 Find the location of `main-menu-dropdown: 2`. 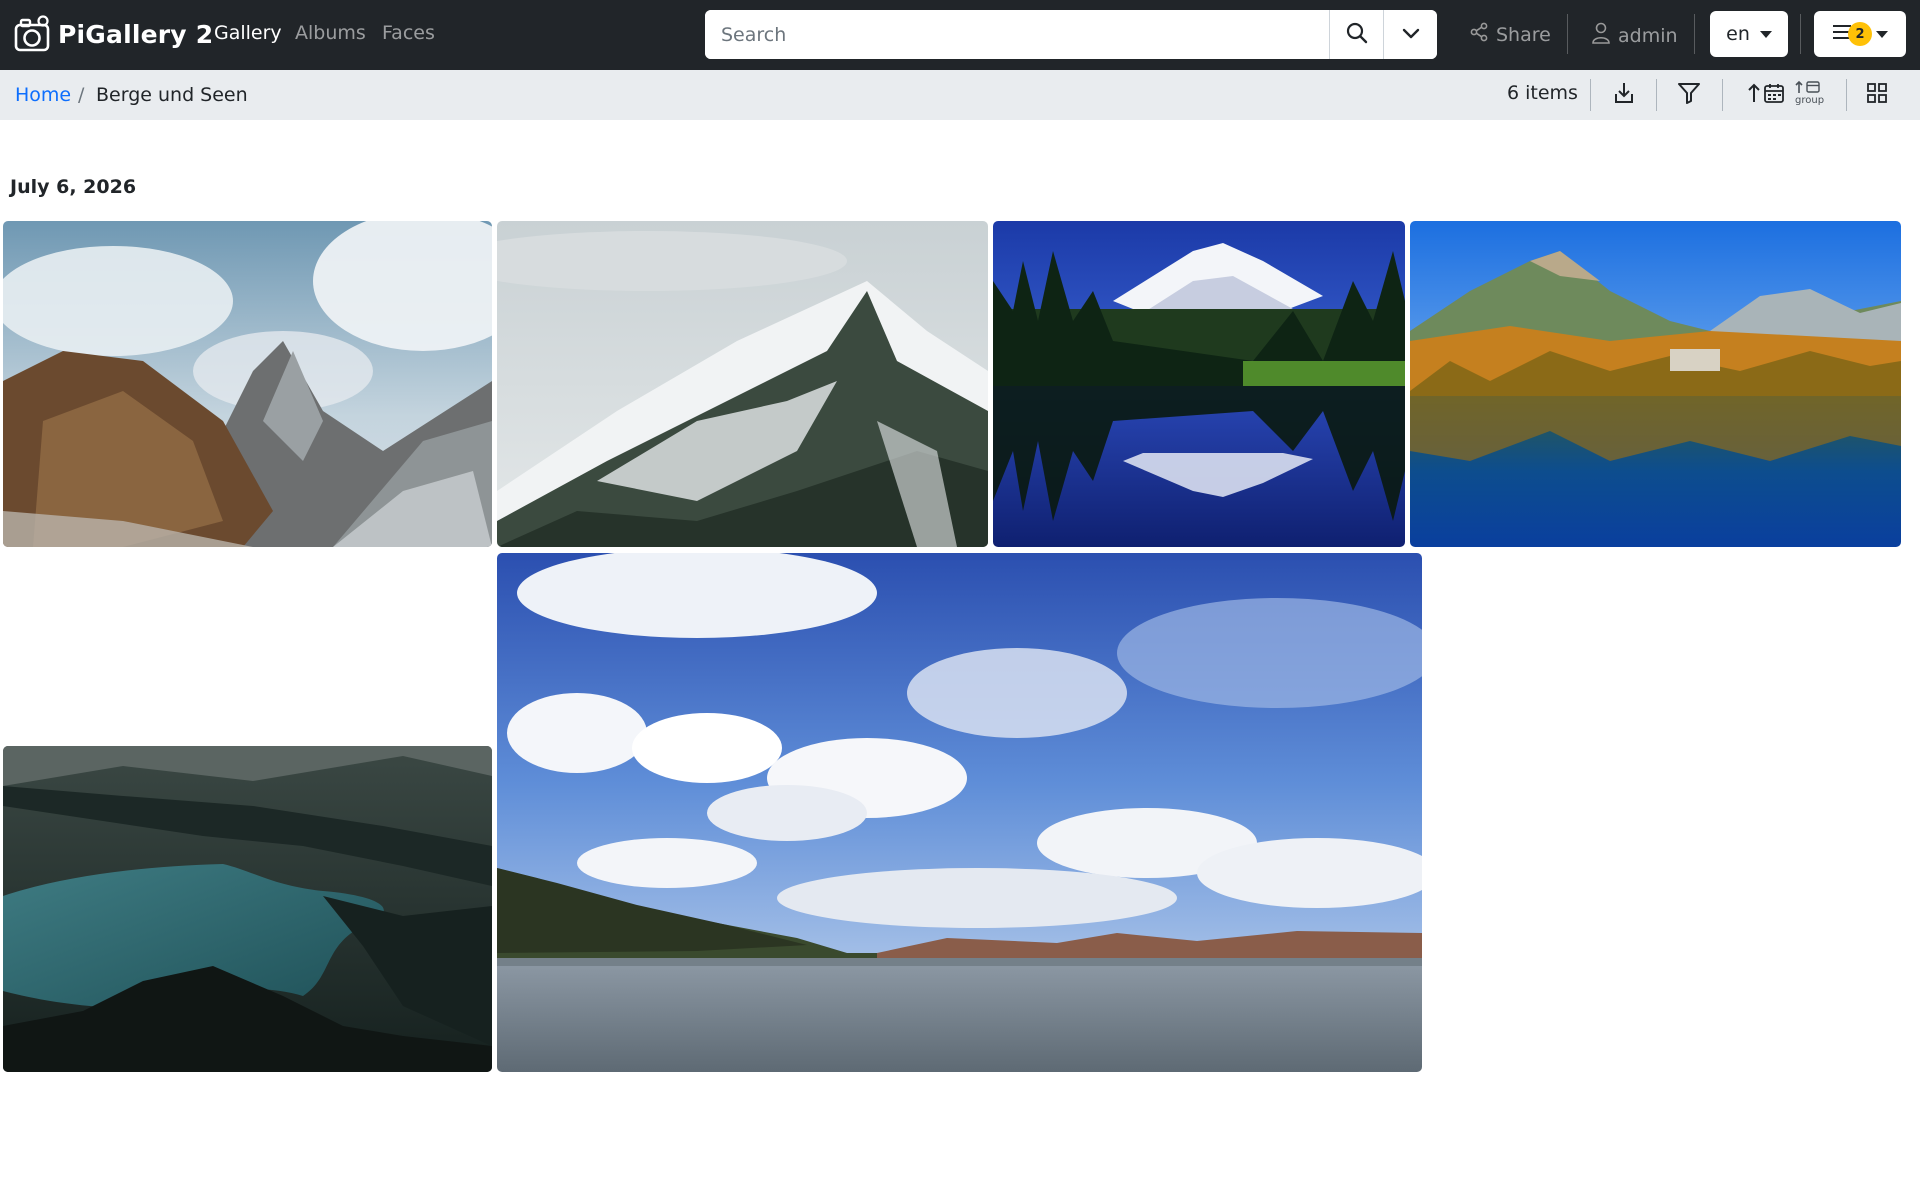

main-menu-dropdown: 2 is located at coordinates (1860, 34).